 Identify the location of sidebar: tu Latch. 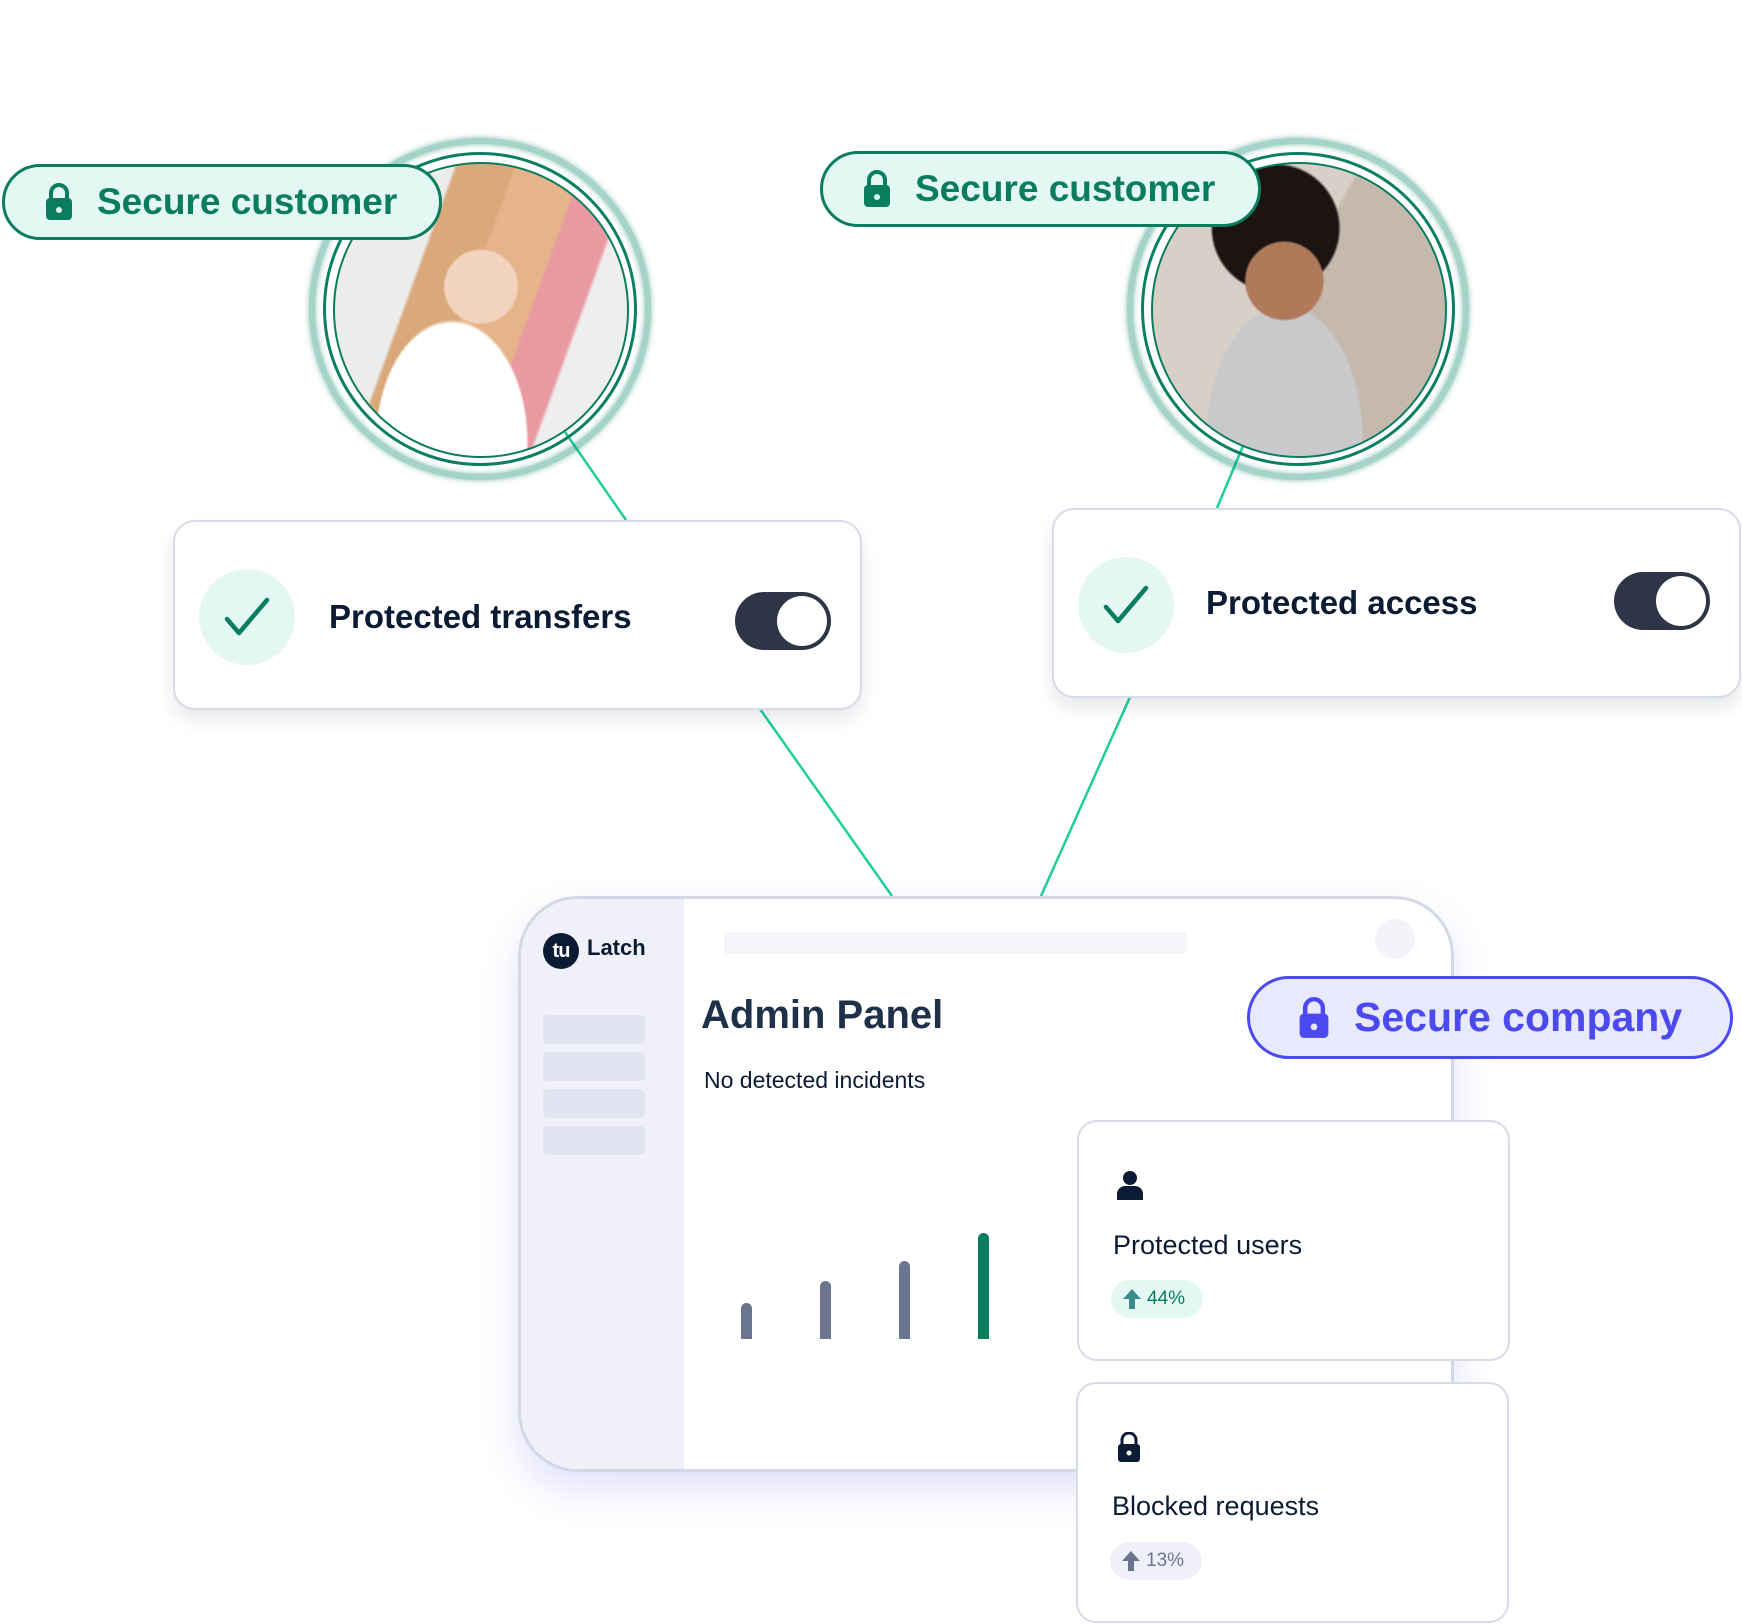
(602, 1184).